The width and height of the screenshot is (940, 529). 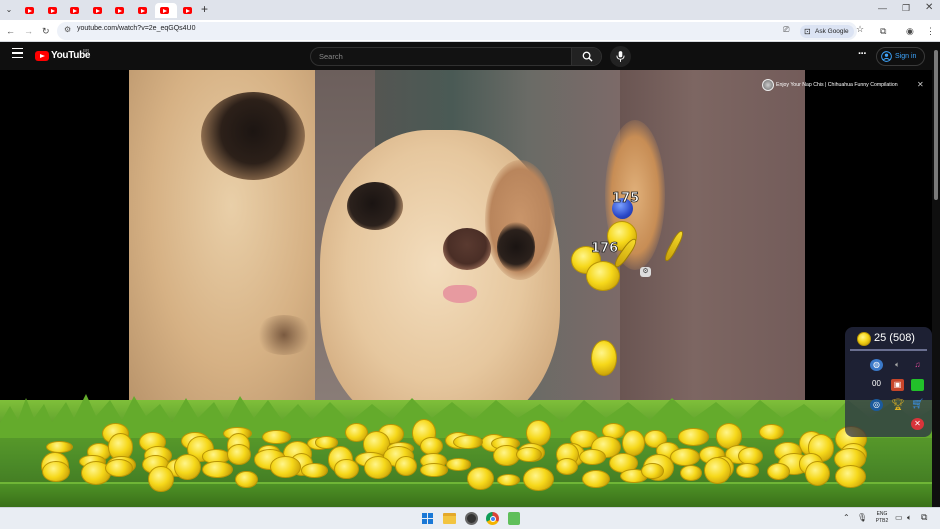 What do you see at coordinates (899, 517) in the screenshot?
I see `battery-icon: ▭` at bounding box center [899, 517].